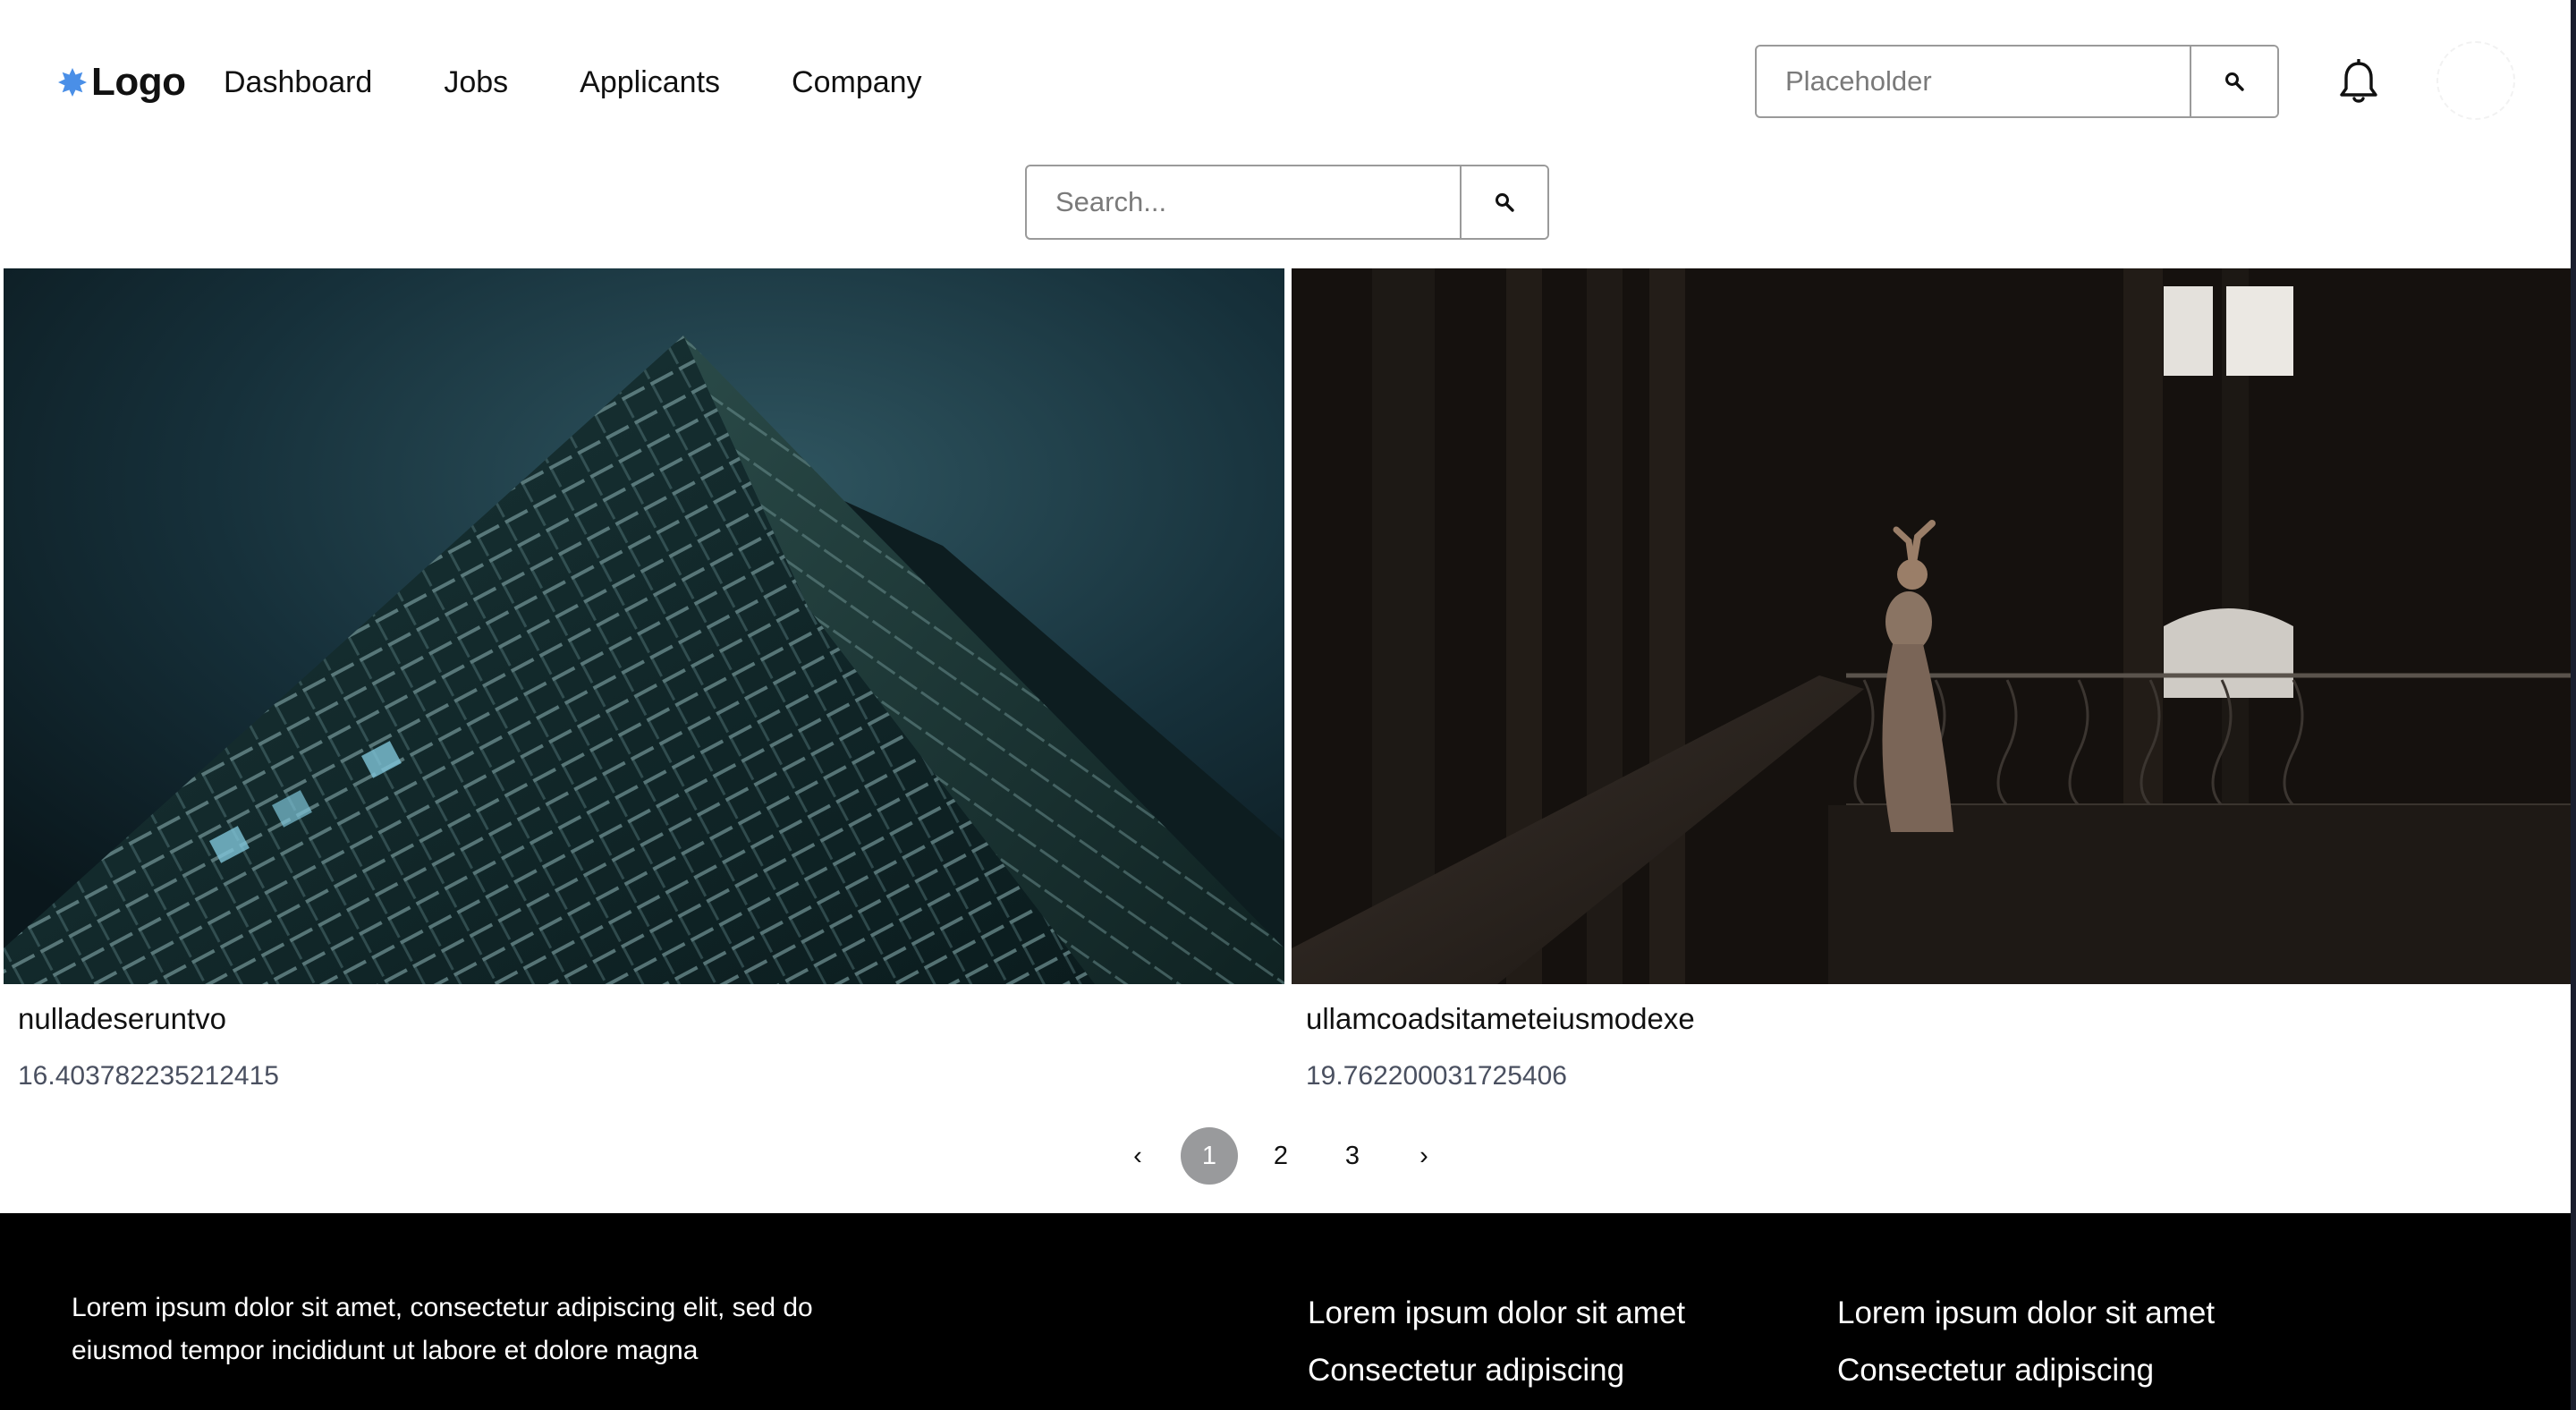  I want to click on page-button-3: 3, so click(1352, 1156).